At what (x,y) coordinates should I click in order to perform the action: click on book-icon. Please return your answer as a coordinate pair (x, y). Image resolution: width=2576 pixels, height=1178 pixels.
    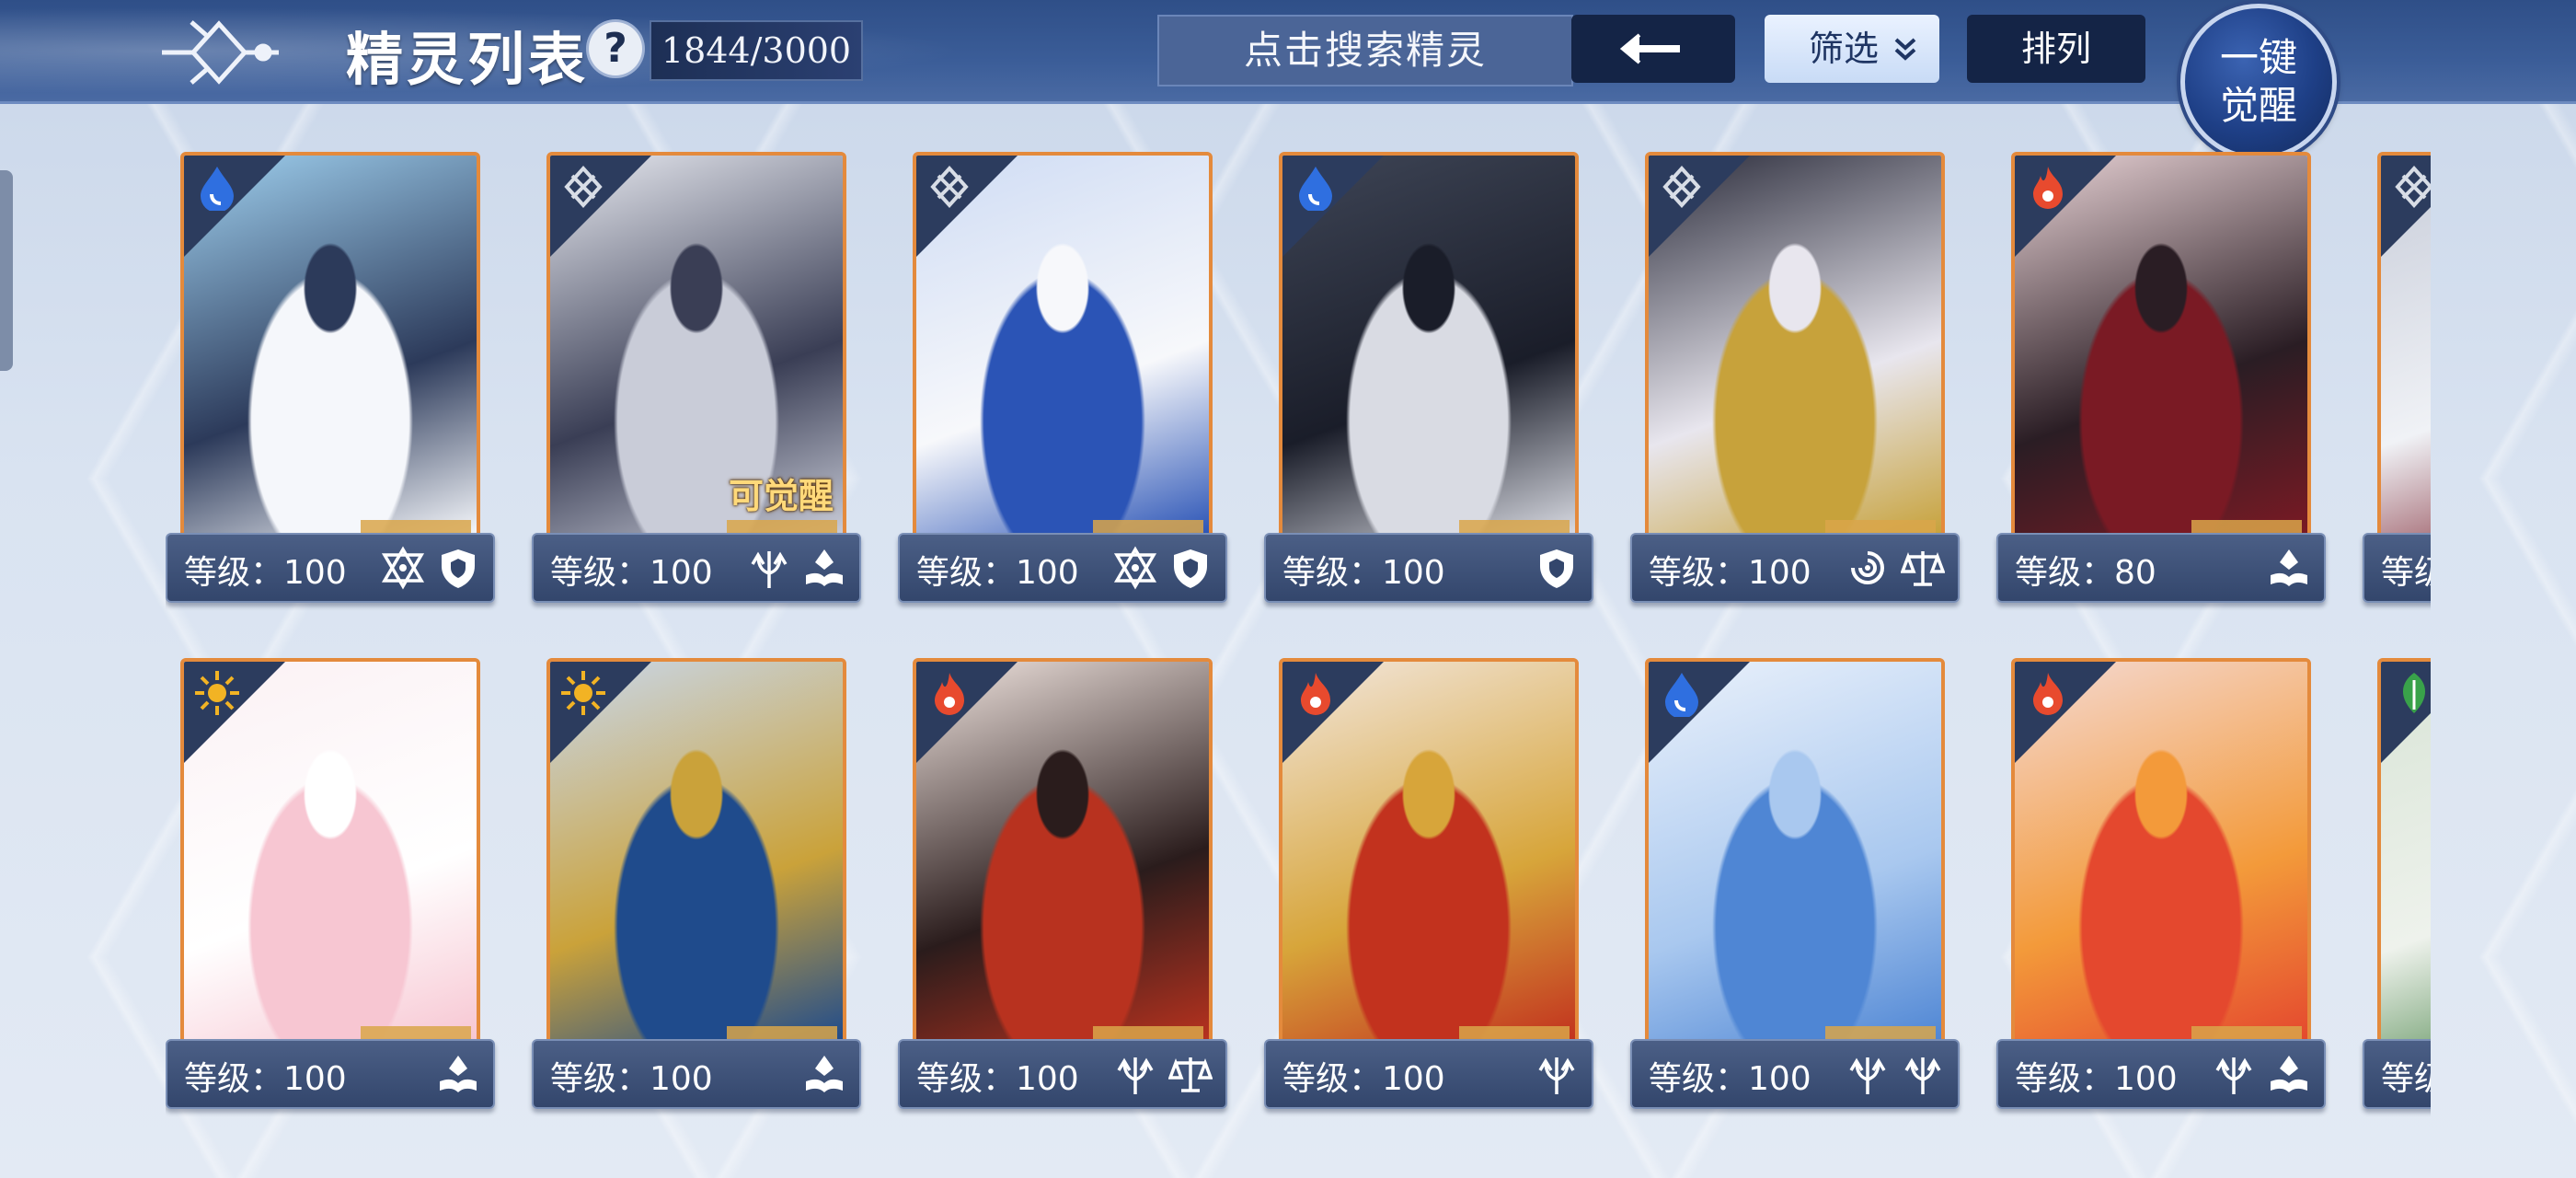
    Looking at the image, I should click on (458, 1074).